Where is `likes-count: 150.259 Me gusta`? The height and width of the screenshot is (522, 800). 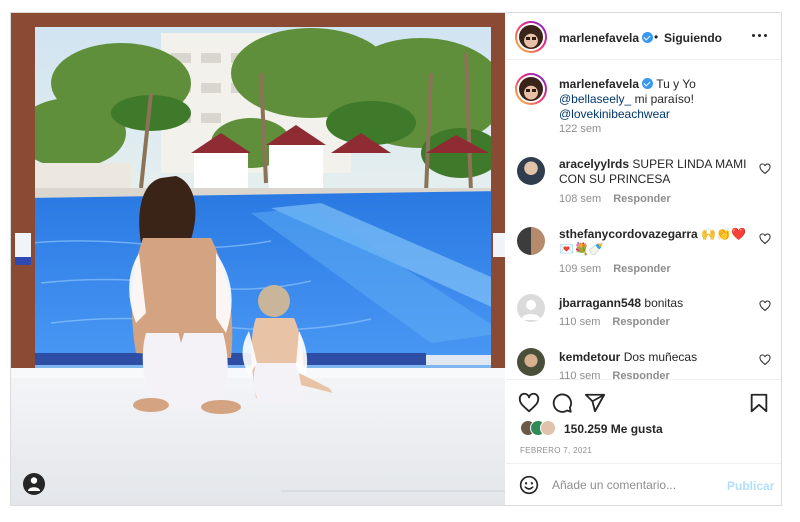
likes-count: 150.259 Me gusta is located at coordinates (613, 429).